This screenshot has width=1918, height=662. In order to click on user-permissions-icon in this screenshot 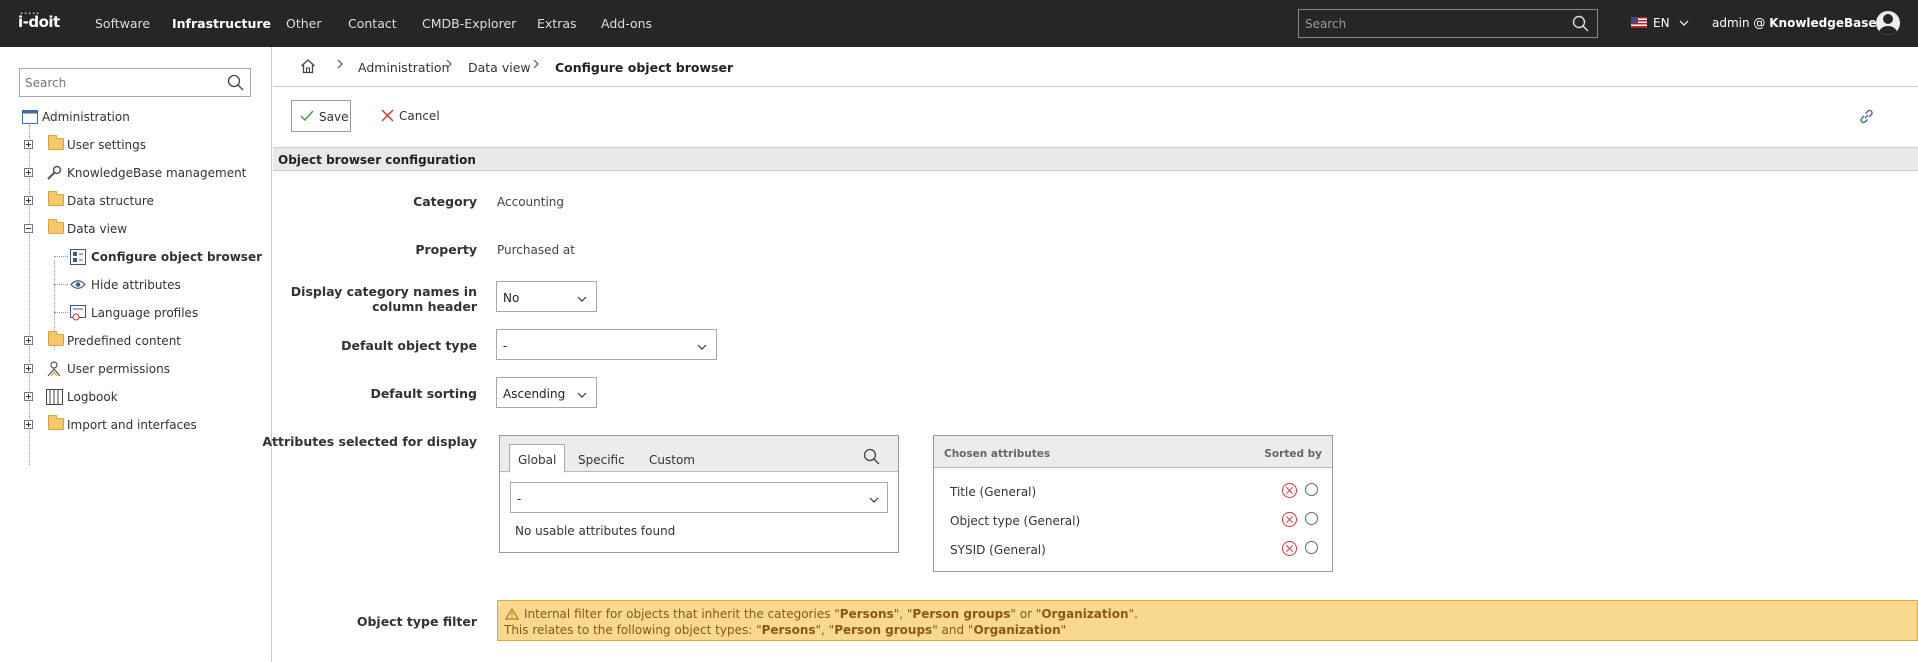, I will do `click(54, 370)`.